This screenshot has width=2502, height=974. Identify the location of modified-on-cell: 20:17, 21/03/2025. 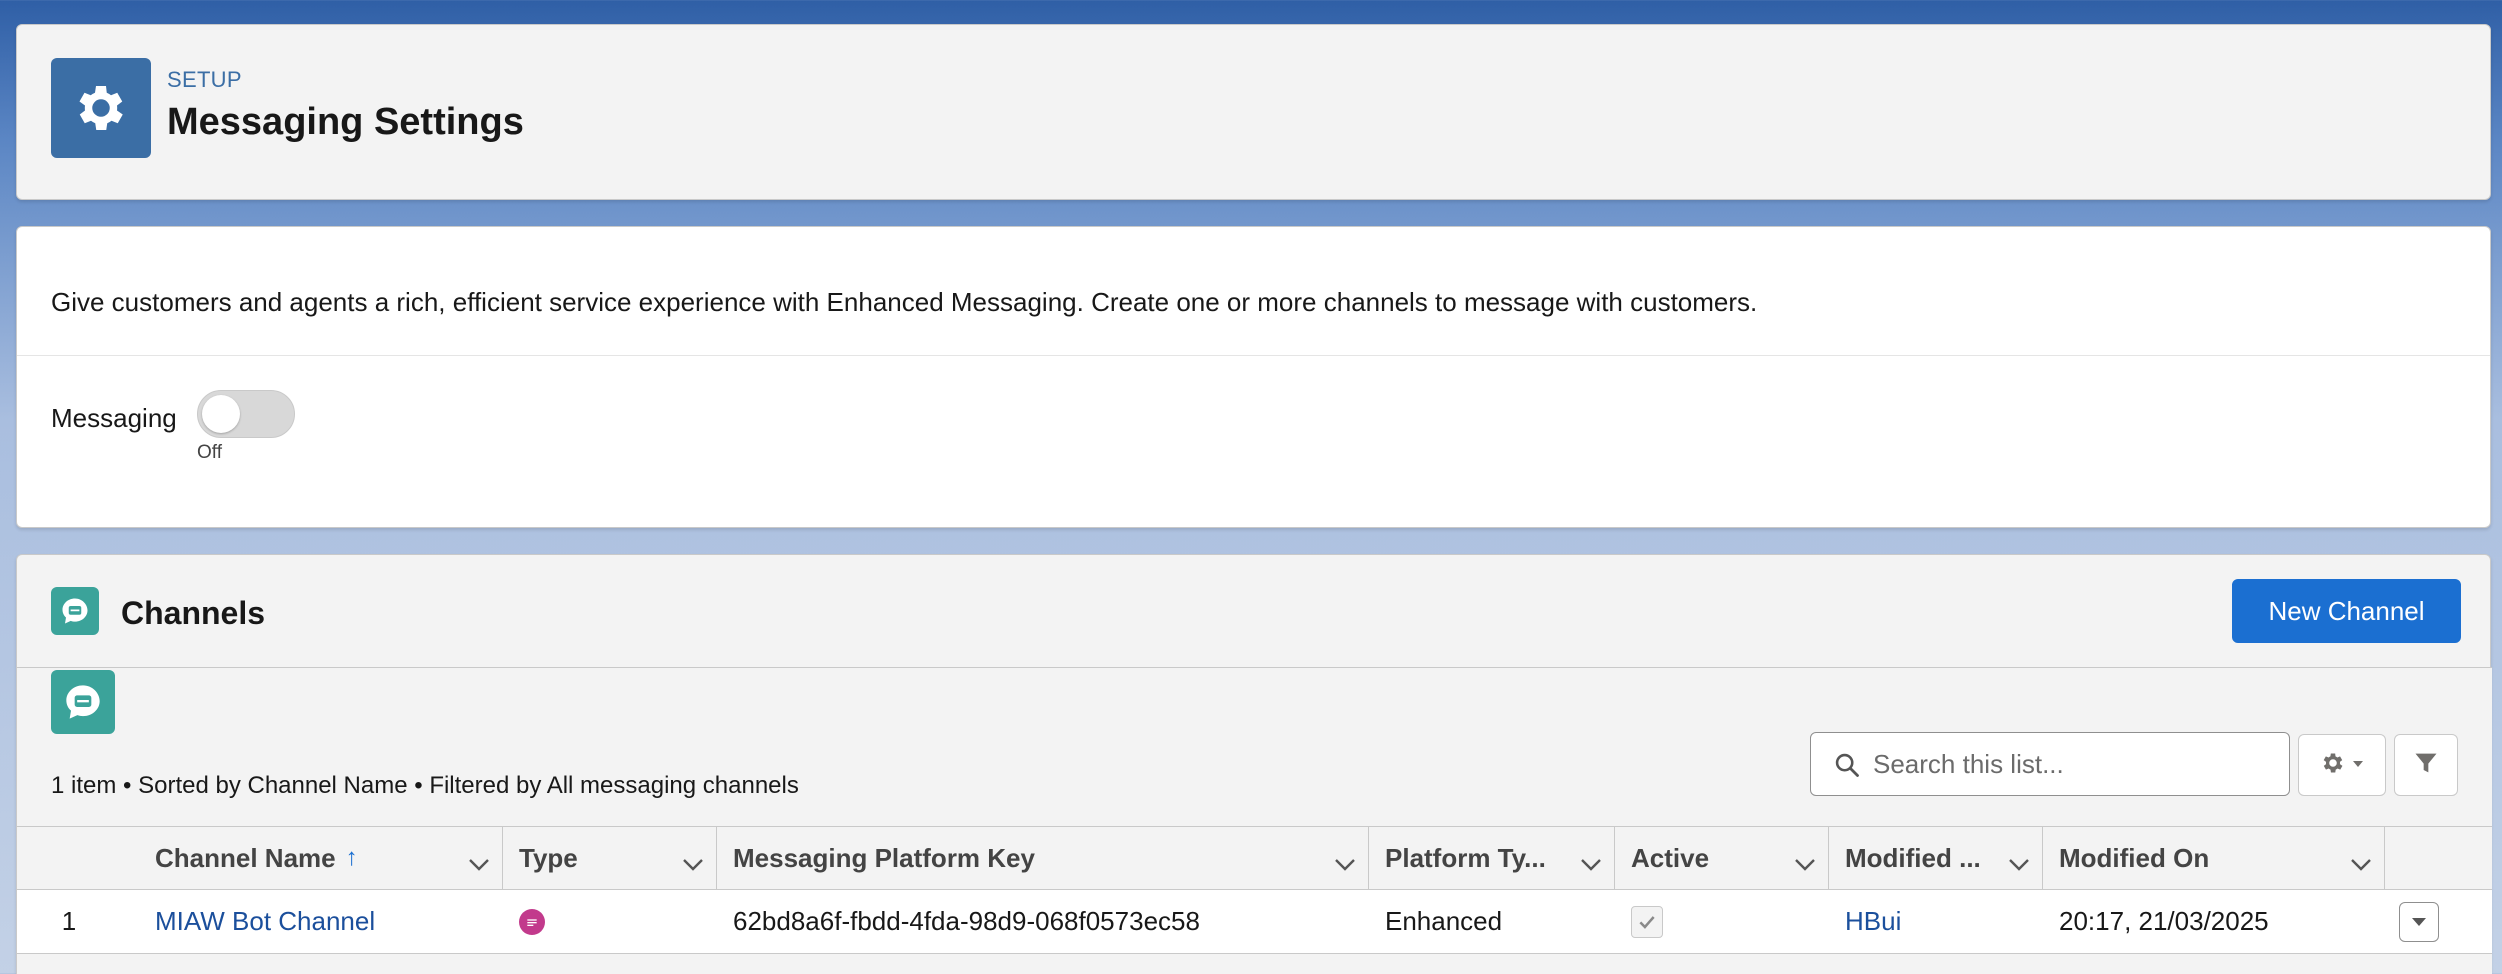
(2164, 921).